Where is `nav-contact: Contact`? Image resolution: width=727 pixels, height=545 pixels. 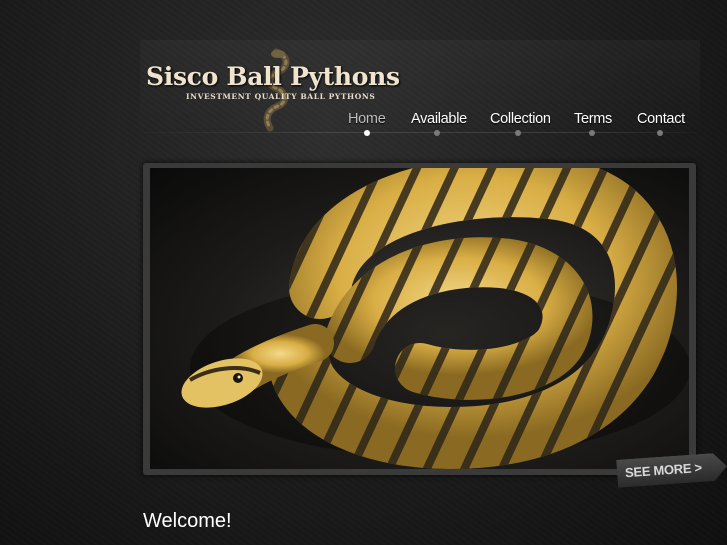 nav-contact: Contact is located at coordinates (661, 119).